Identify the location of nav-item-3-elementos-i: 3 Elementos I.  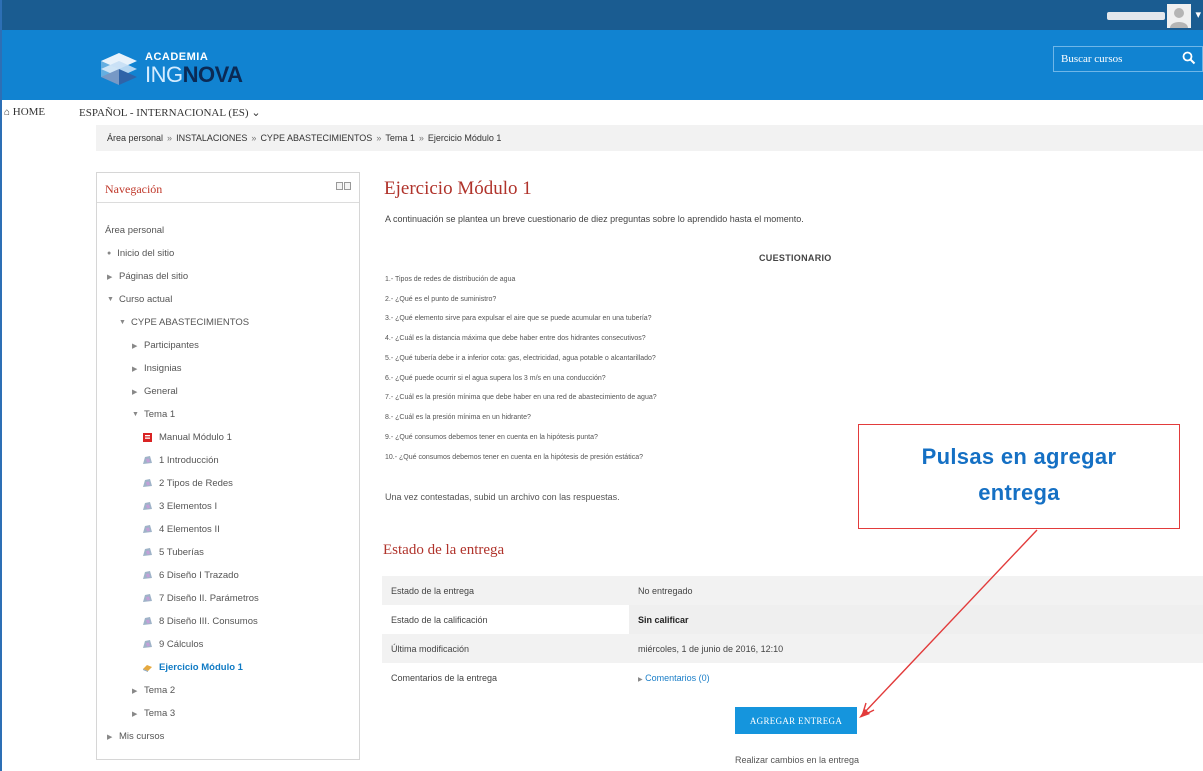
(179, 506).